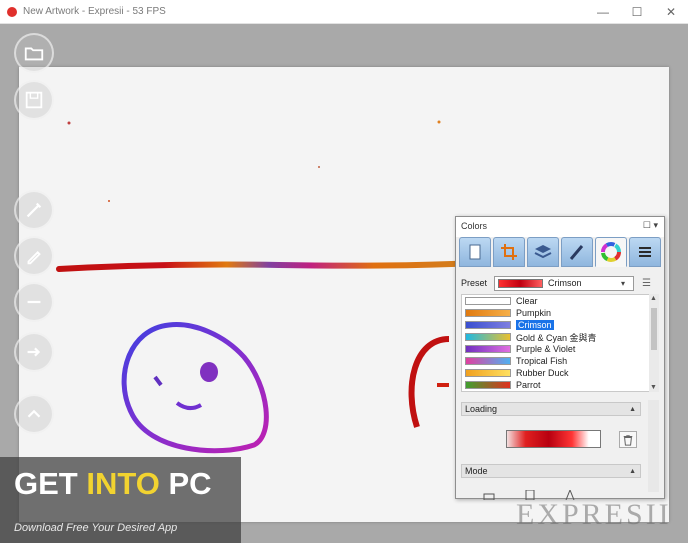 This screenshot has height=543, width=688. I want to click on undo-button, so click(34, 302).